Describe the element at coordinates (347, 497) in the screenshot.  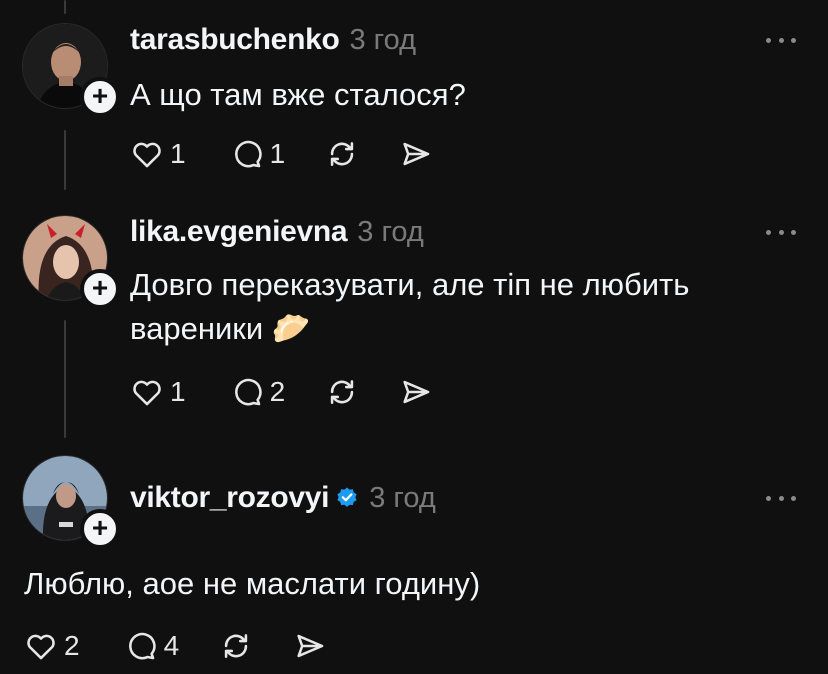
I see `verified-icon` at that location.